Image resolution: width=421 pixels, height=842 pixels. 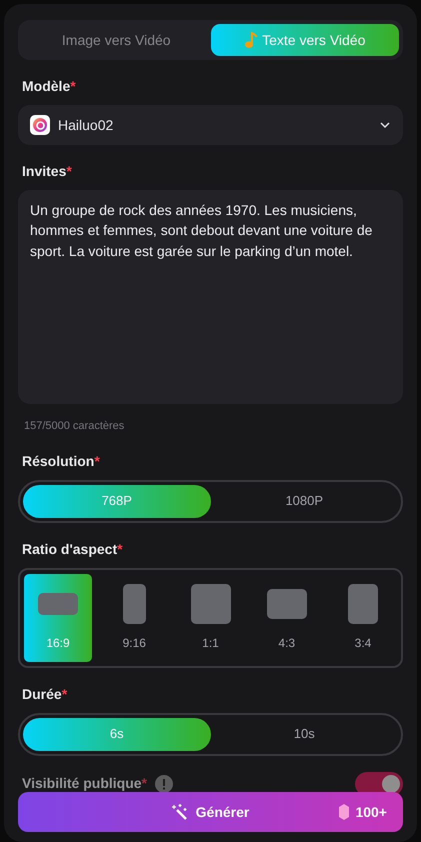 I want to click on aspect-ratio-option: 1:1, so click(x=210, y=618).